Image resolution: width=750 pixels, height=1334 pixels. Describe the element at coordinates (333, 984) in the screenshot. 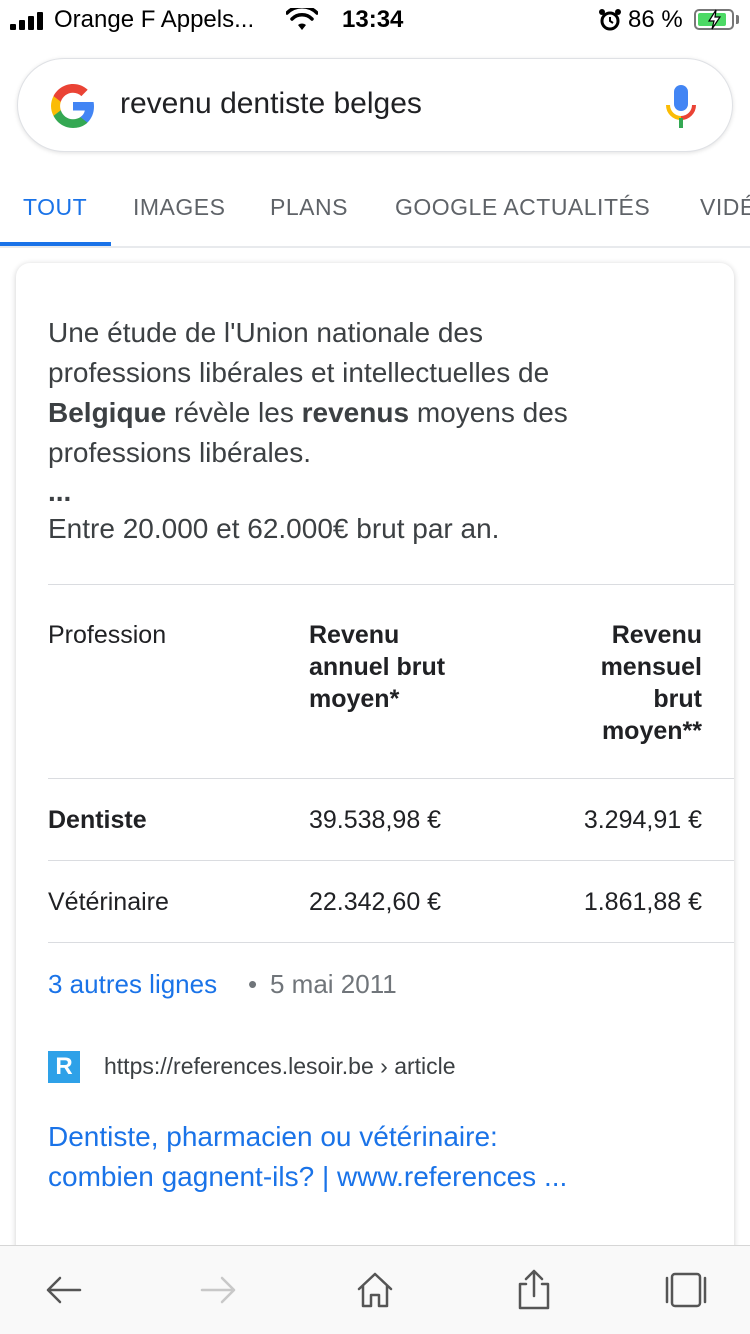

I see `snippet-date: 5 mai 2011` at that location.